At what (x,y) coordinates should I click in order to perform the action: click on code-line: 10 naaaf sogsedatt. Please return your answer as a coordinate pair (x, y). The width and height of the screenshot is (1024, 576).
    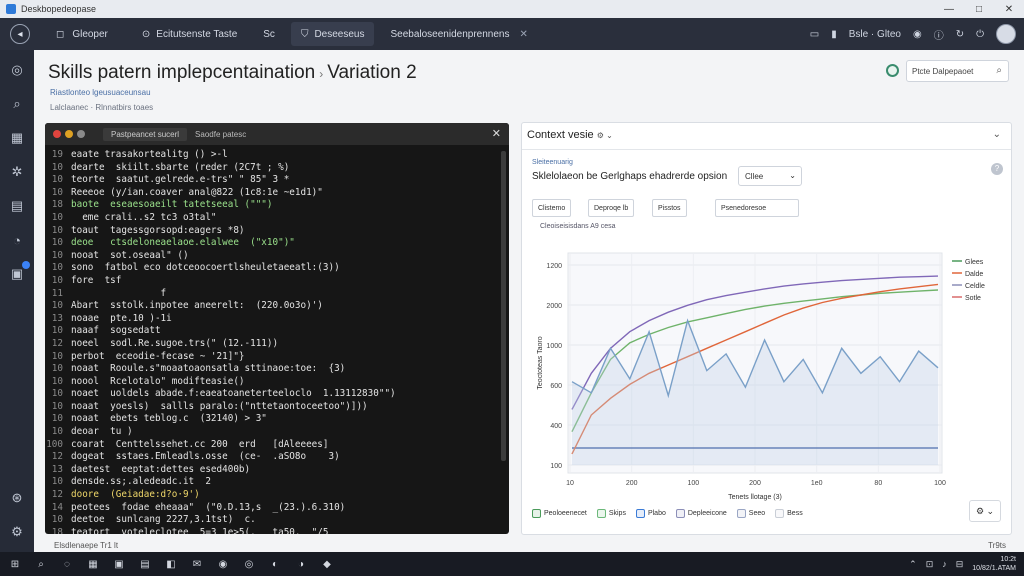
    Looking at the image, I should click on (271, 331).